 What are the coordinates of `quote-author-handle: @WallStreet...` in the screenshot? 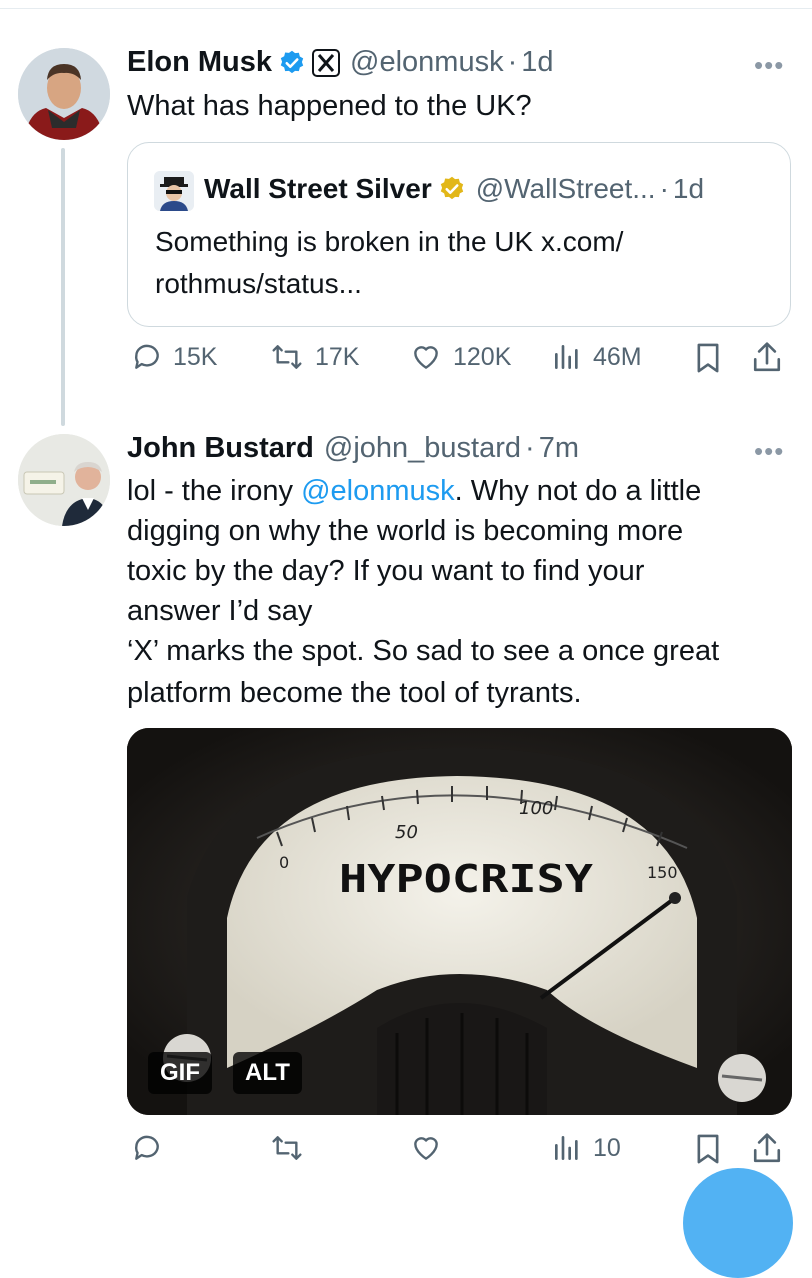 It's located at (566, 189).